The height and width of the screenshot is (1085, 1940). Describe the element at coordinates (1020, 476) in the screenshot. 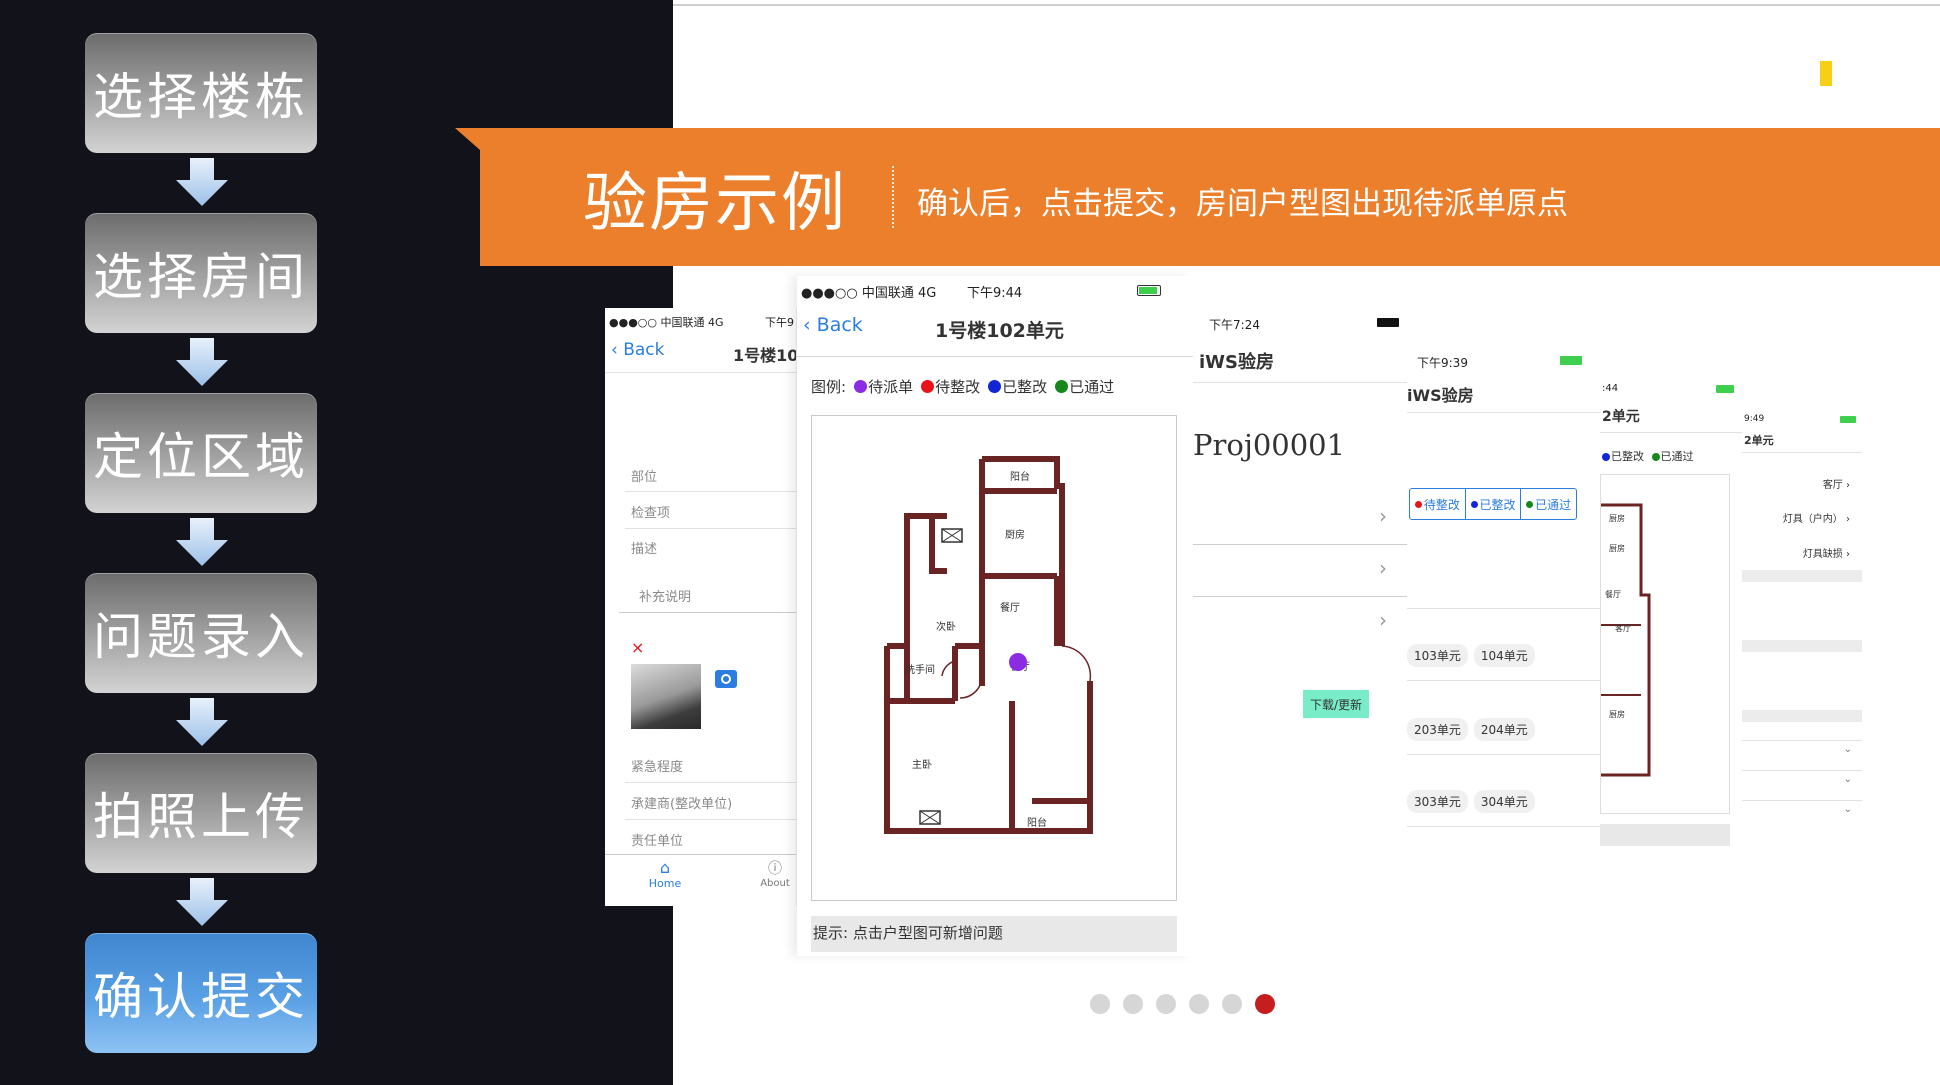

I see `room-label: 阳台` at that location.